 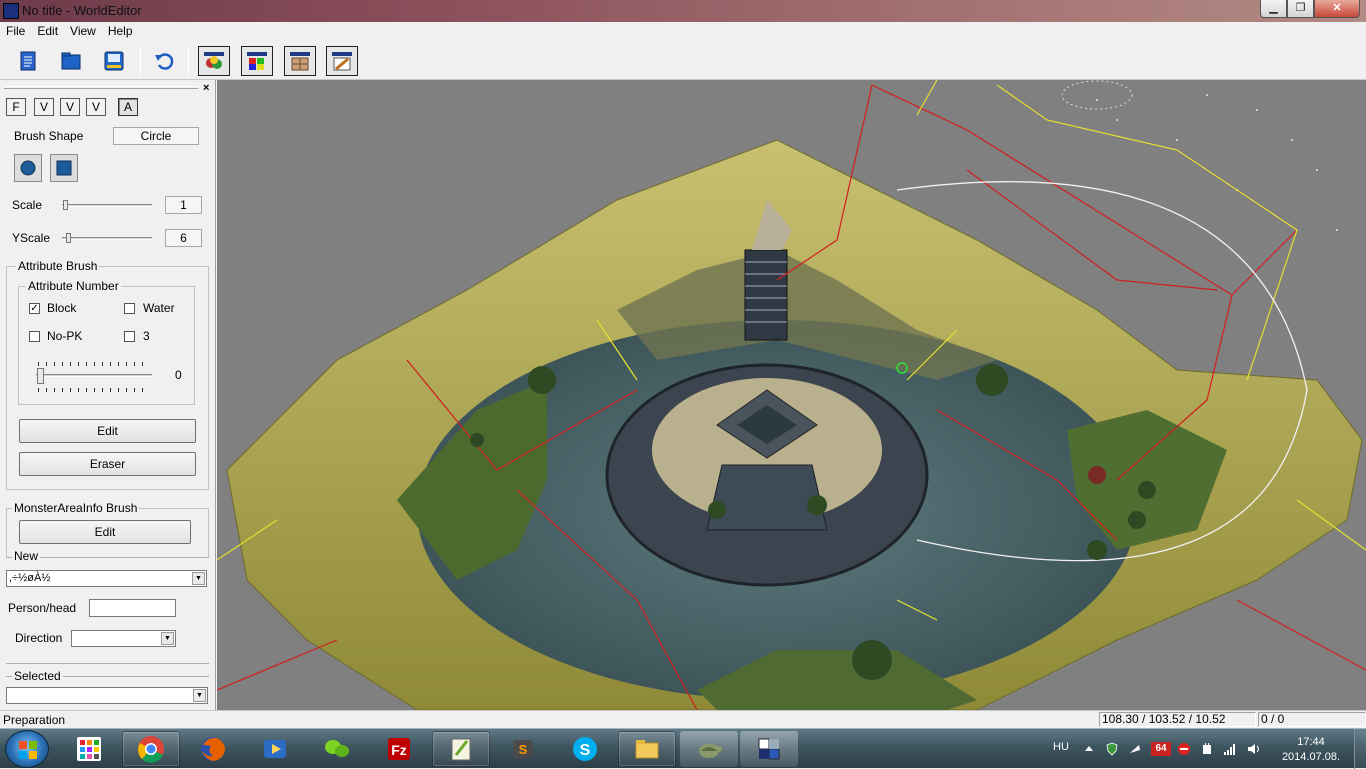 I want to click on three-checkbox, so click(x=129, y=336).